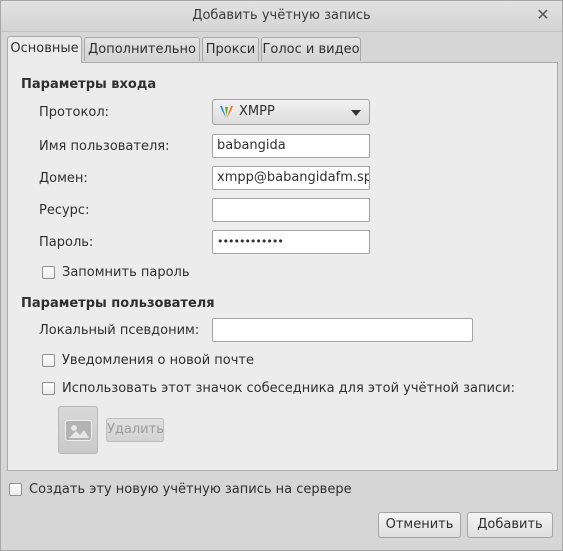 This screenshot has width=563, height=551. I want to click on window-title: Добавить учётную запись, so click(281, 15).